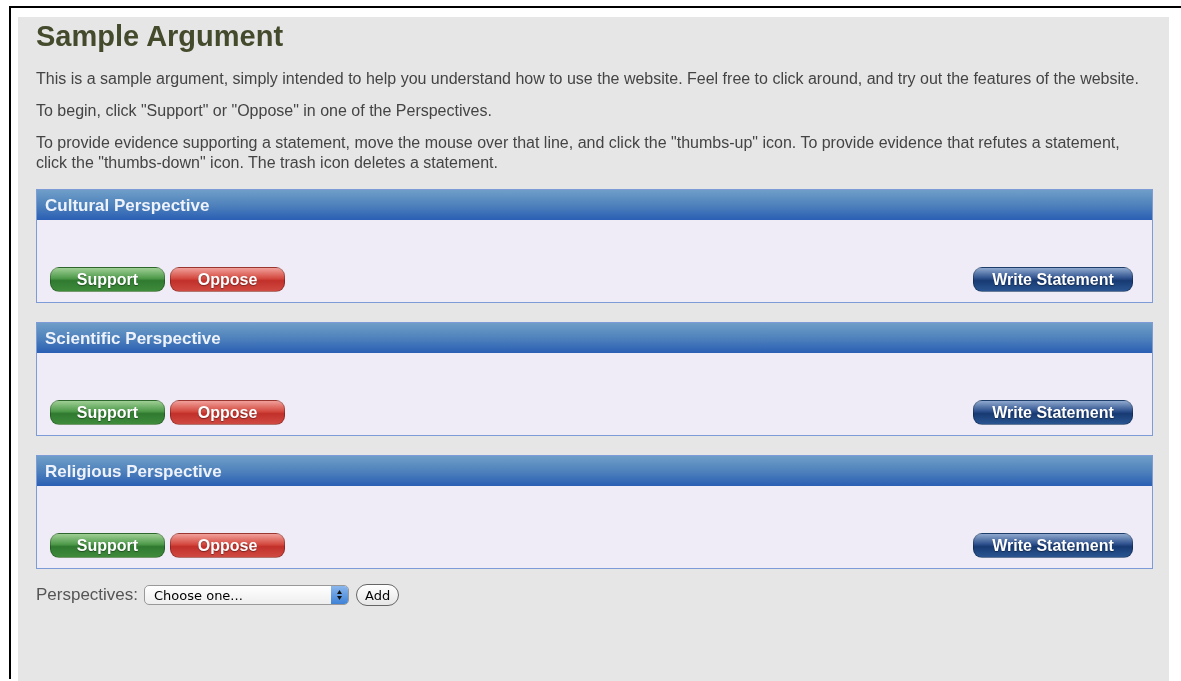 The height and width of the screenshot is (681, 1181). I want to click on add-button: Add, so click(378, 595).